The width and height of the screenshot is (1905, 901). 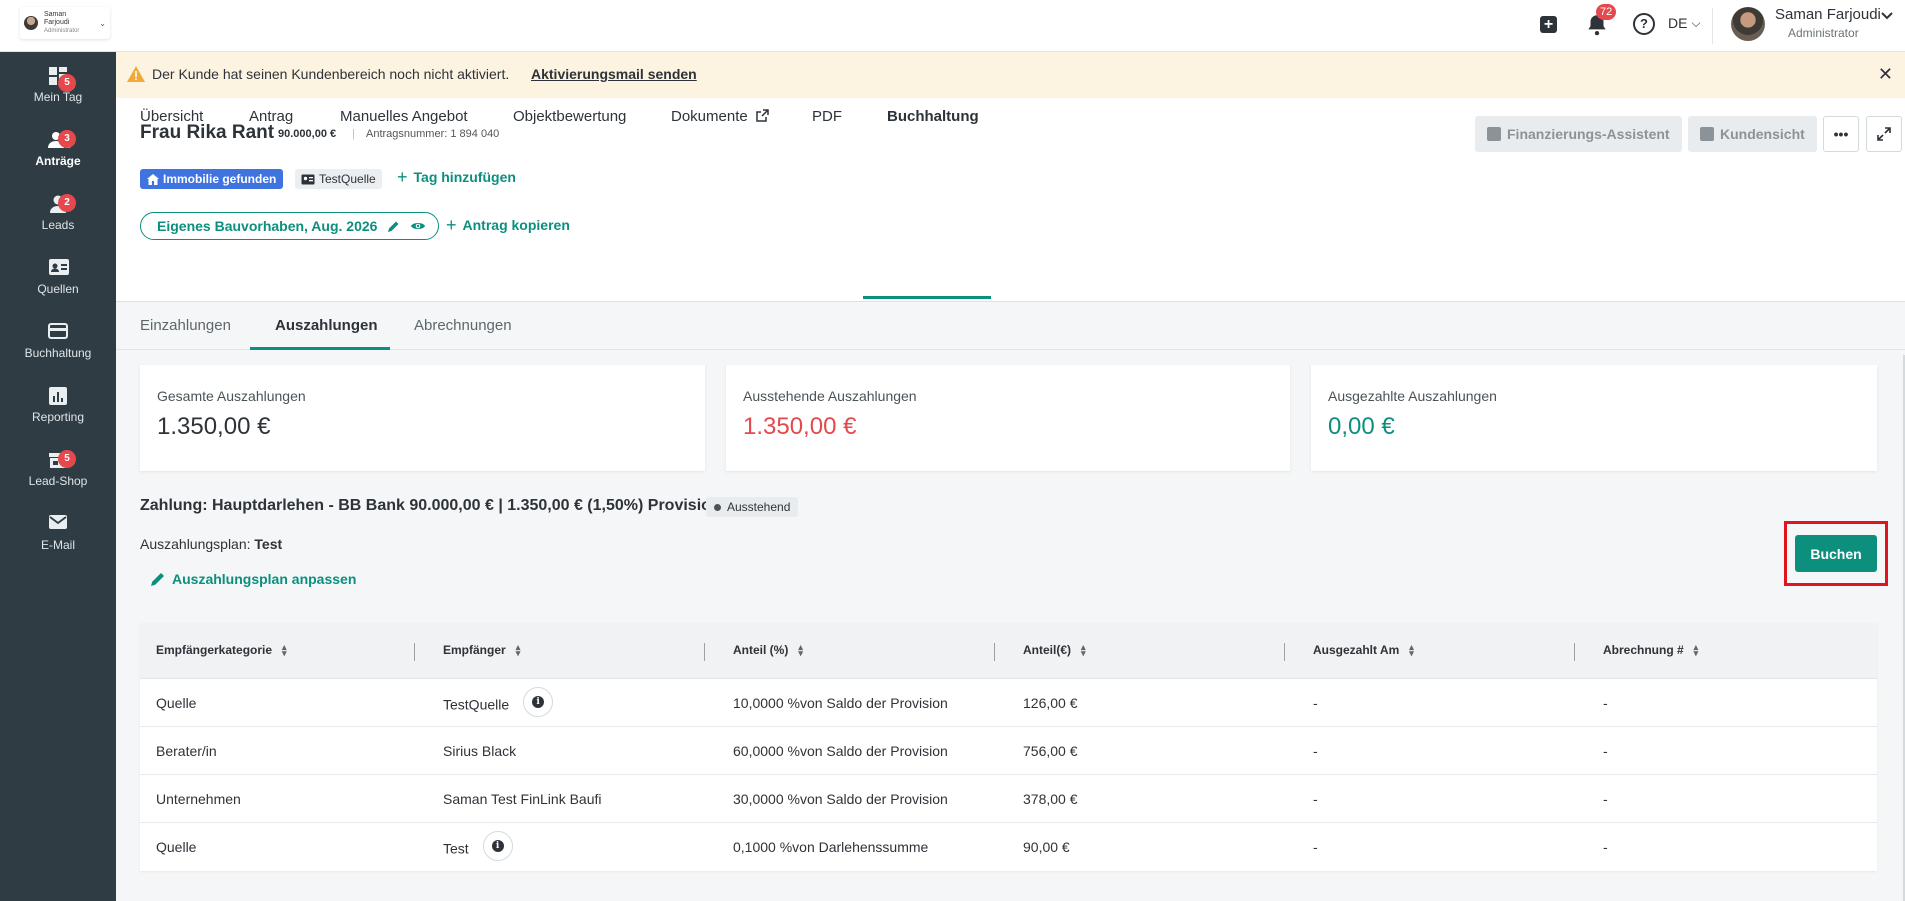 What do you see at coordinates (1010, 326) in the screenshot?
I see `subtabs: Einzahlungen Auszahlungen Abrechnungen` at bounding box center [1010, 326].